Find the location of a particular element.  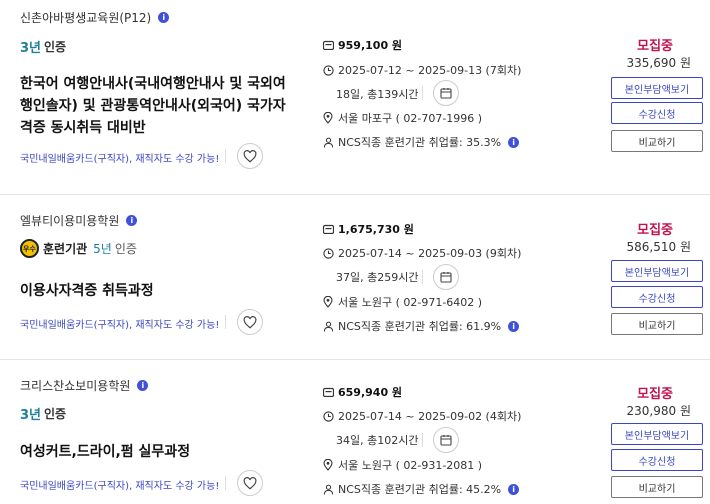

course-period: 2025-07-14 ~ 2025-09-03 (9회차) is located at coordinates (430, 253).